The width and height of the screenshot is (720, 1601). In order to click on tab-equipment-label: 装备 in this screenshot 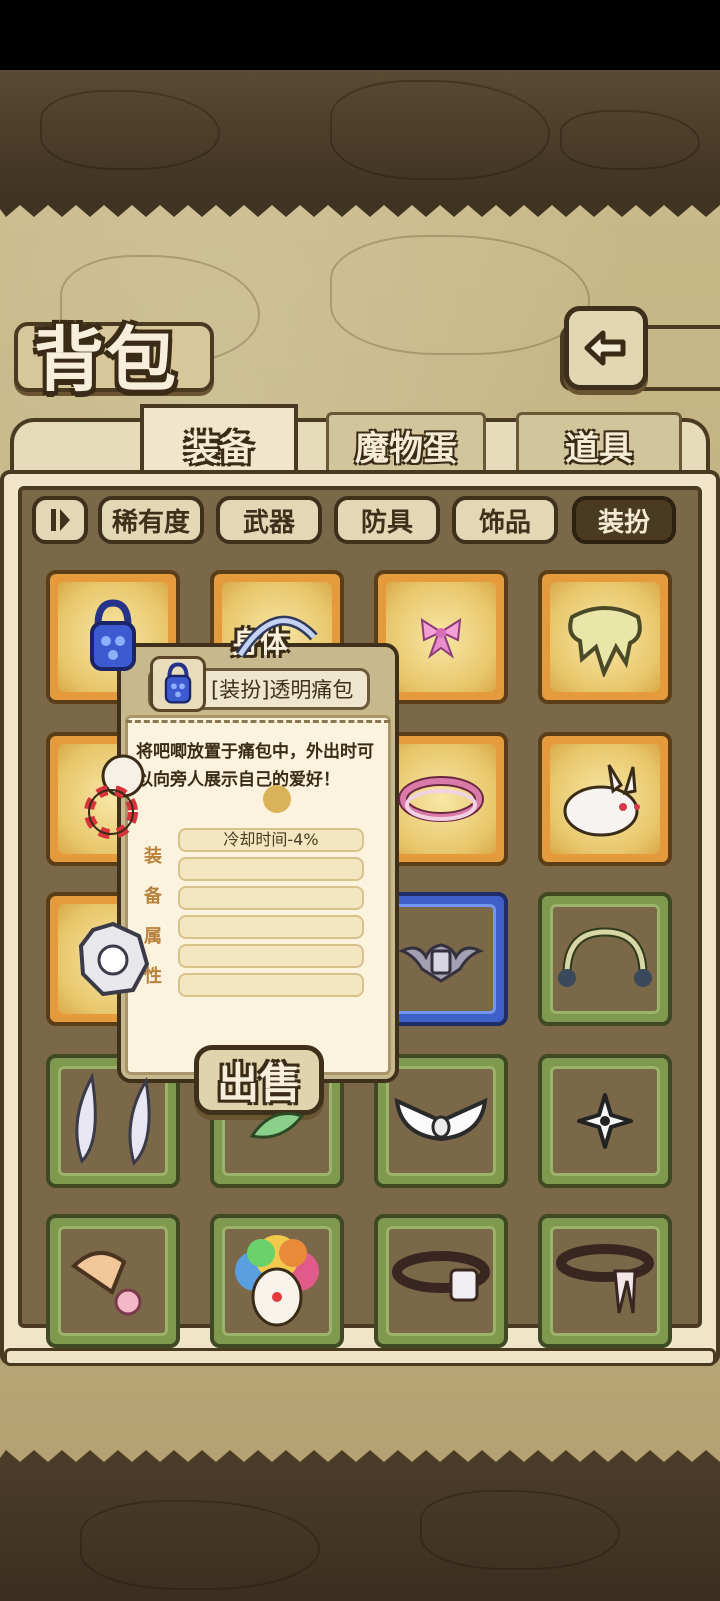, I will do `click(219, 448)`.